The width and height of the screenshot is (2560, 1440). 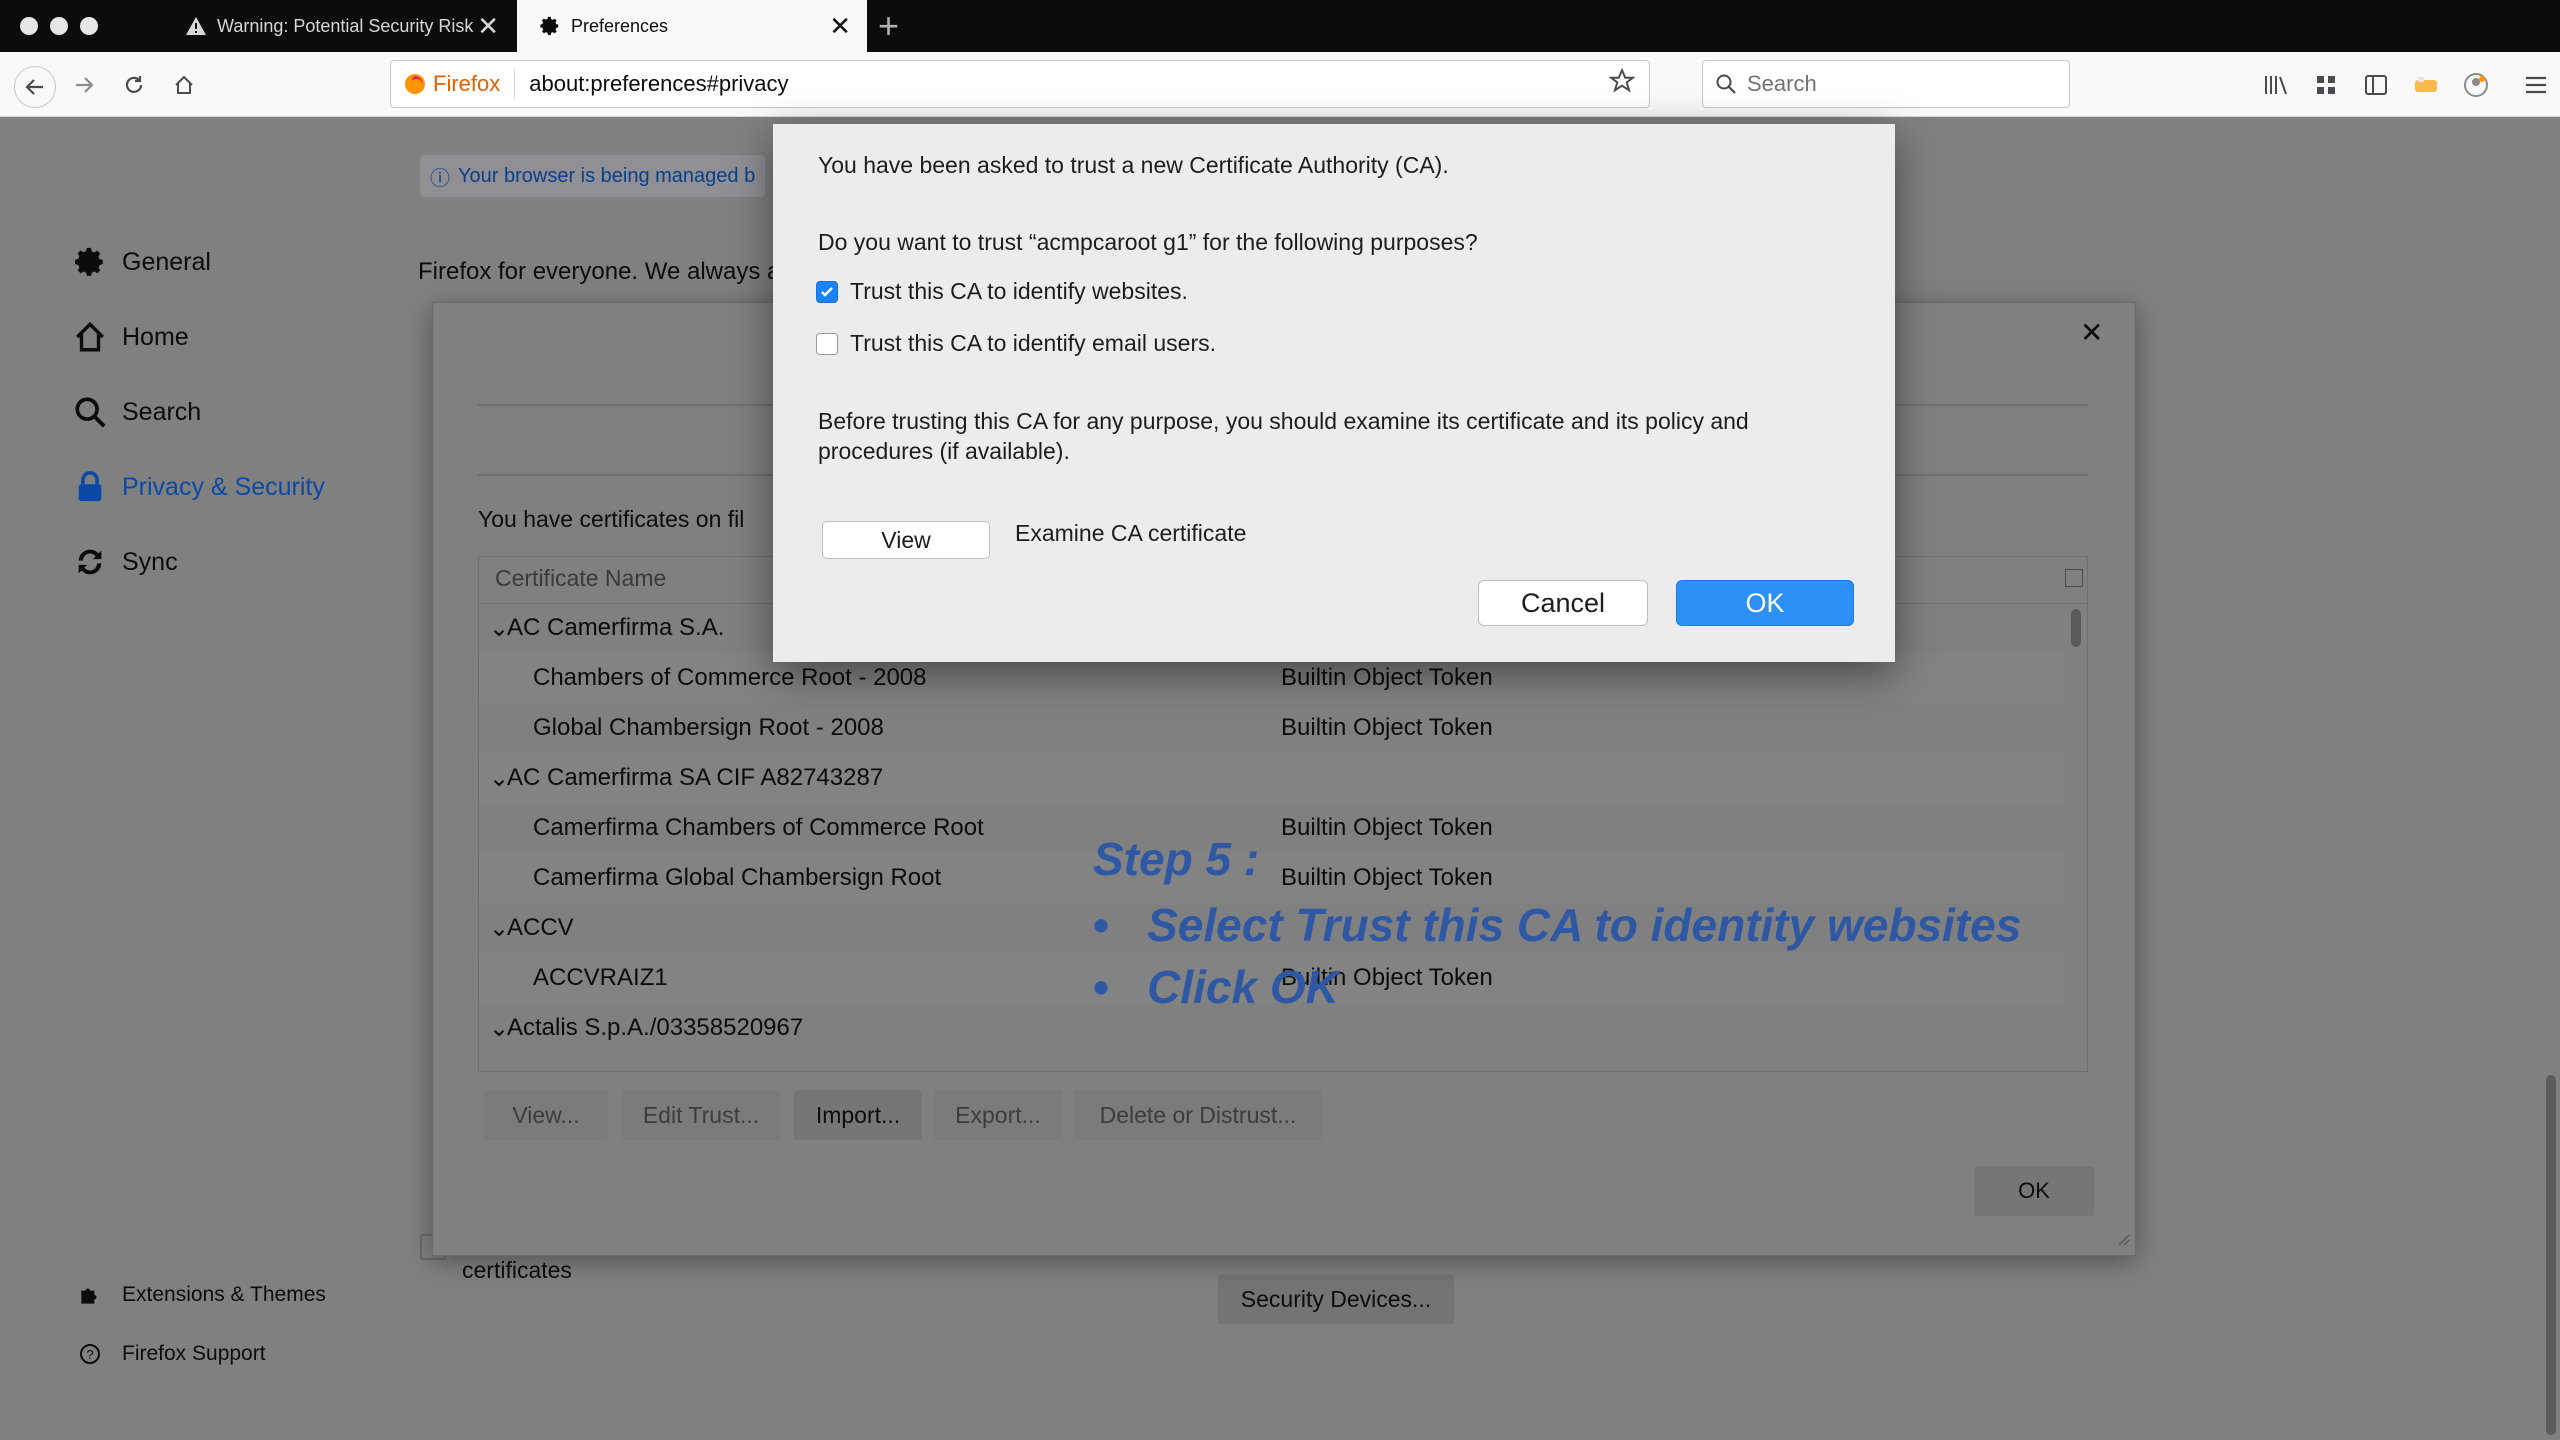 I want to click on tab-preferences: Preferences ✕, so click(x=692, y=26).